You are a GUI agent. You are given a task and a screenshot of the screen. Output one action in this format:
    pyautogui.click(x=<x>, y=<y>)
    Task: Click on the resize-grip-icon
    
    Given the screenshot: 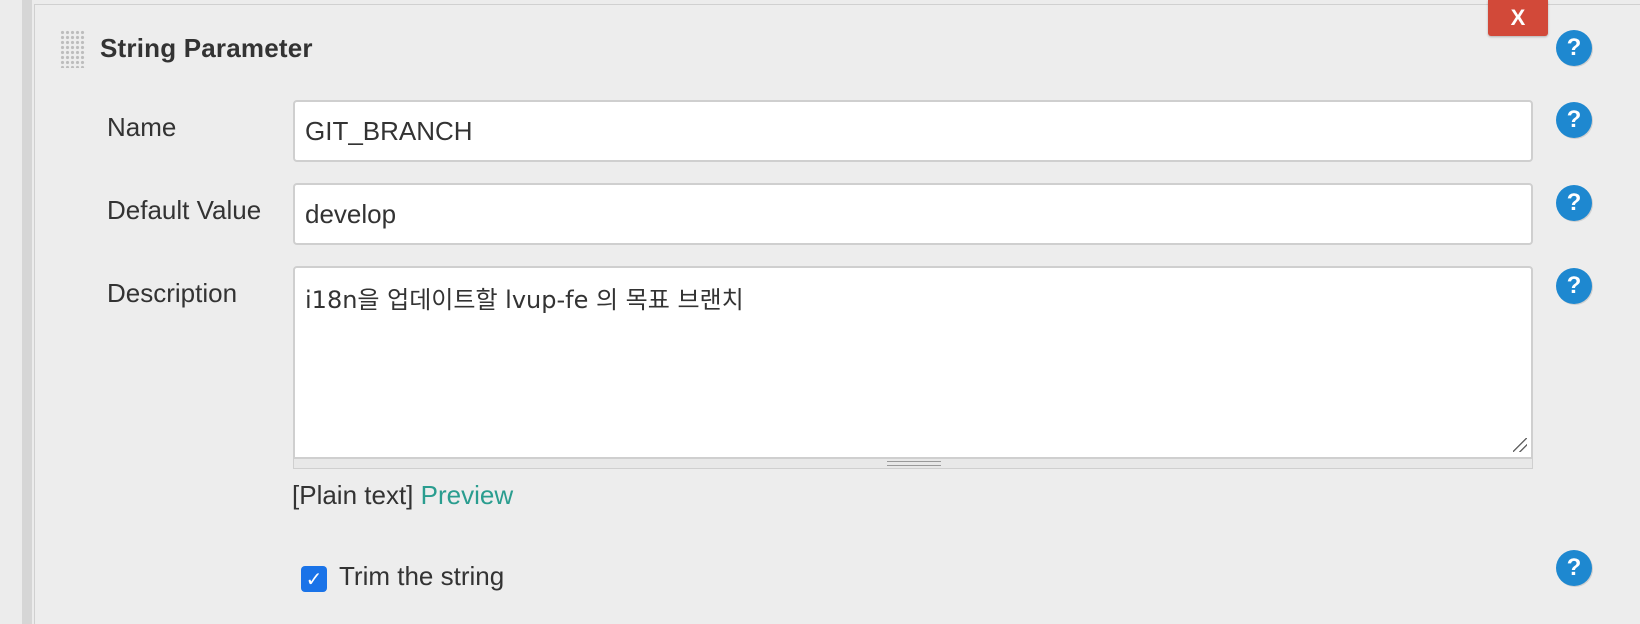 What is the action you would take?
    pyautogui.click(x=914, y=463)
    